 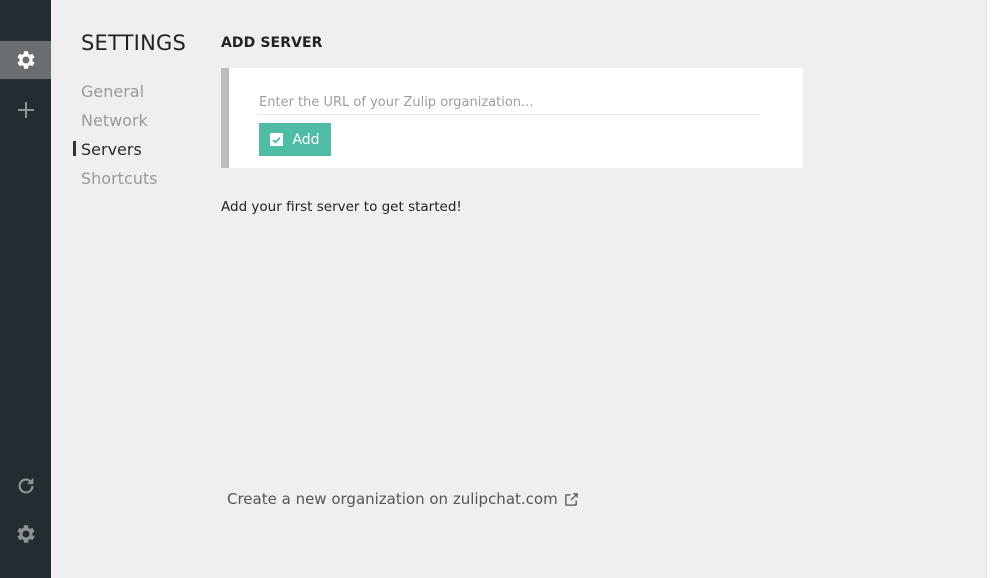 I want to click on add-server-title: ADD SERVER, so click(x=272, y=43).